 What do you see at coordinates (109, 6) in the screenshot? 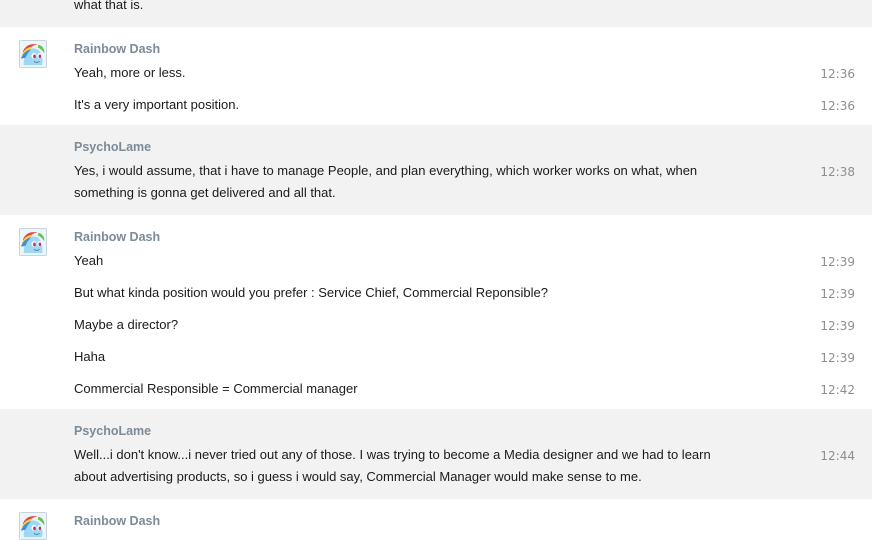
I see `message-text: what that is.` at bounding box center [109, 6].